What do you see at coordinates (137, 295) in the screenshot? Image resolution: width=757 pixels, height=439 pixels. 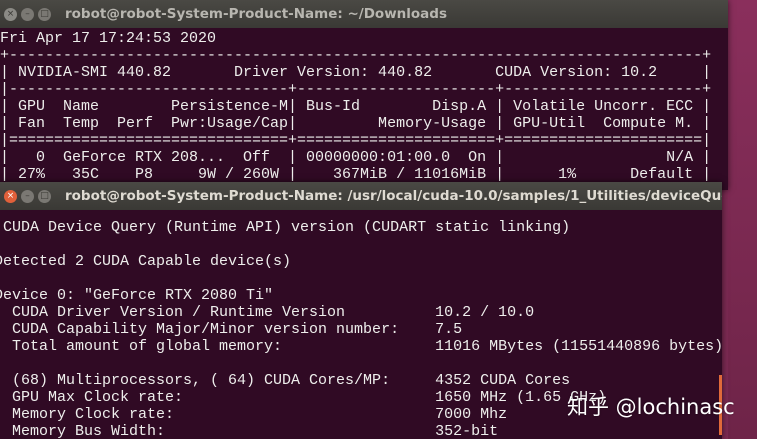 I see `terminal-line: Device 0: "GeForce RTX 2080 Ti"` at bounding box center [137, 295].